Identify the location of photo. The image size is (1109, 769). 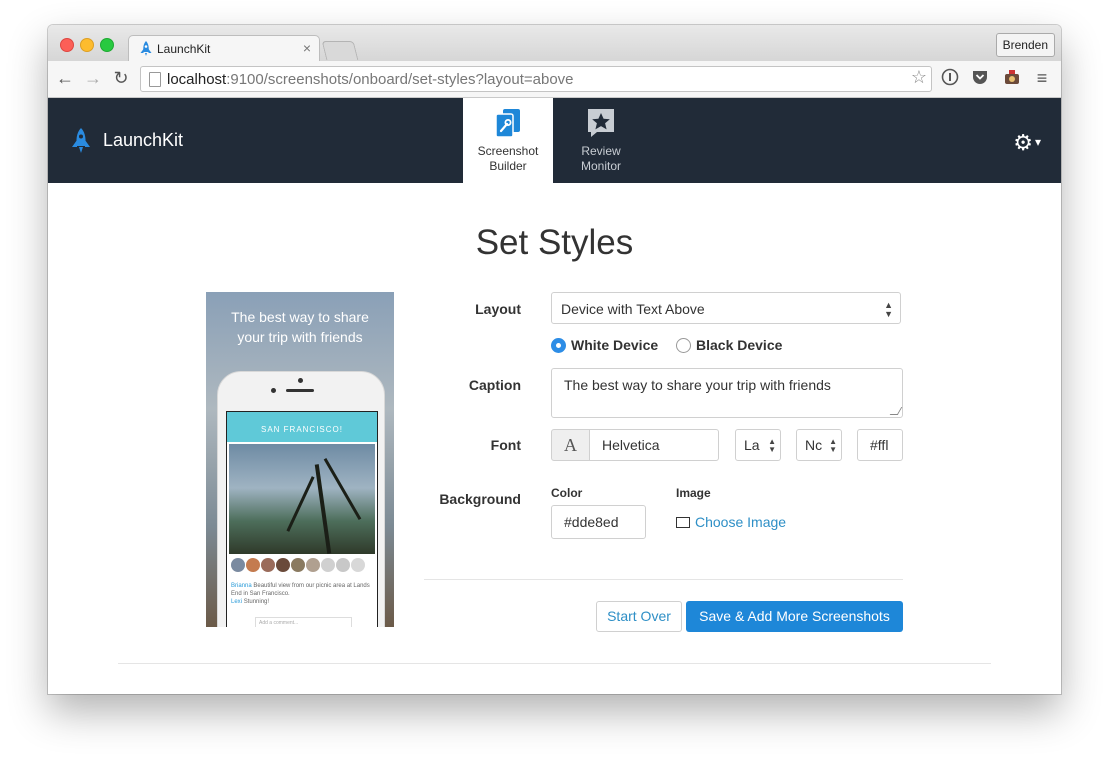
(302, 499).